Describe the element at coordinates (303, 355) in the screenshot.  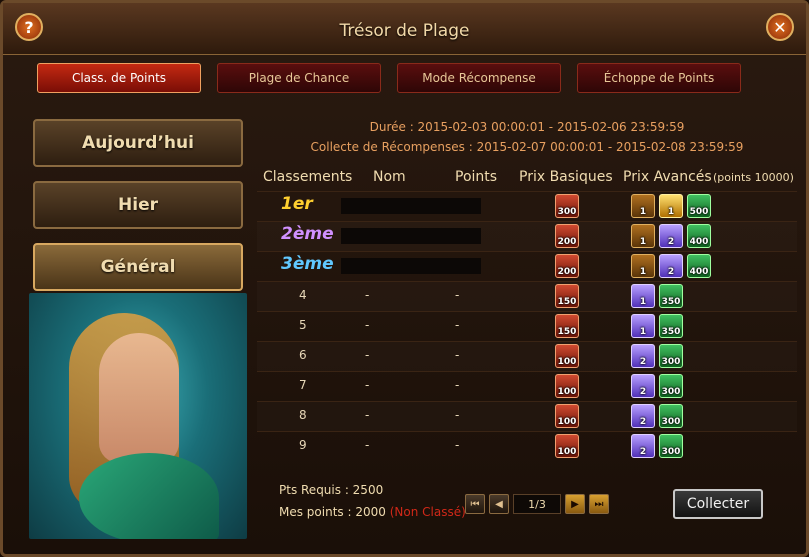
I see `rank-cell: 6` at that location.